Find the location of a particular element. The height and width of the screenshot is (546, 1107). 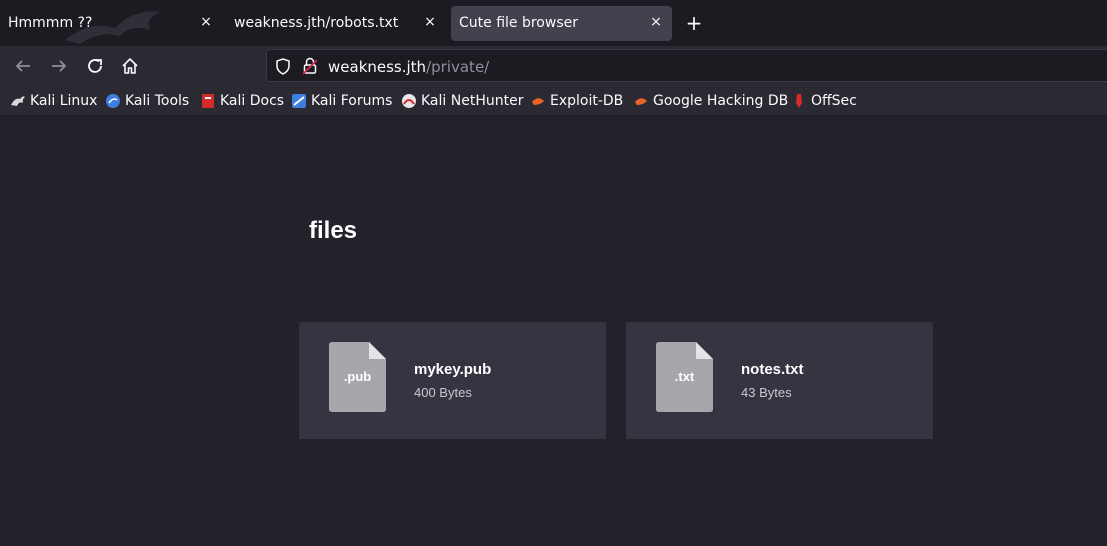

file-size: 43 Bytes is located at coordinates (766, 392).